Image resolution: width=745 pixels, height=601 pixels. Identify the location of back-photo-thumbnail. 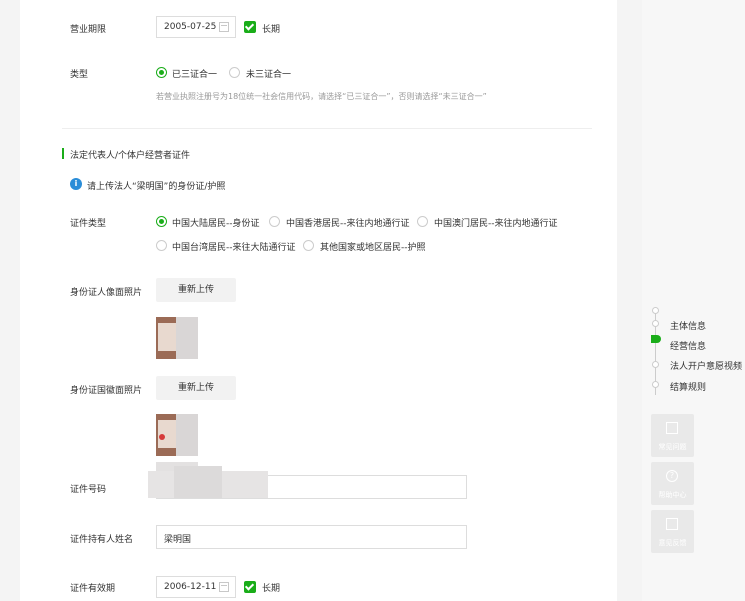
(177, 435).